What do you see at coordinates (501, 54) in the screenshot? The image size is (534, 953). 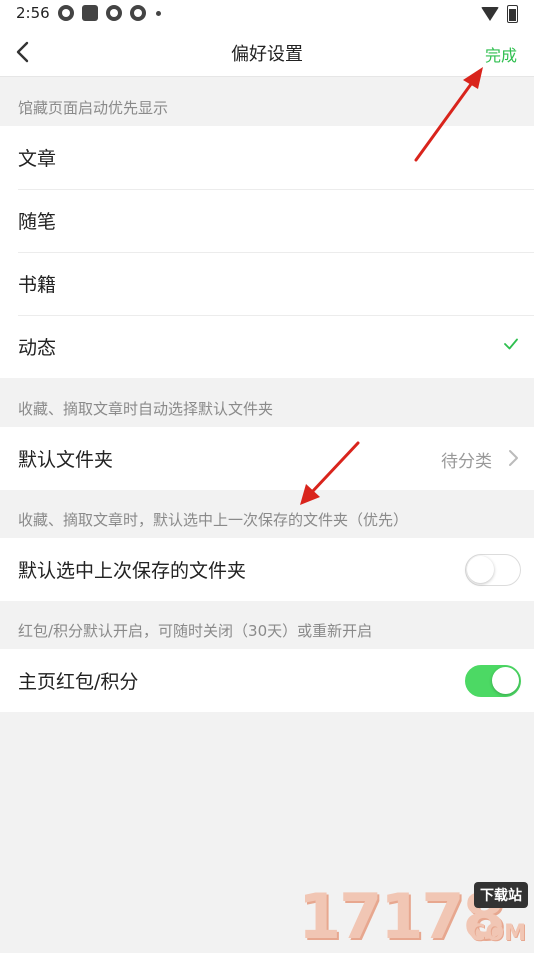 I see `done-button: 完成` at bounding box center [501, 54].